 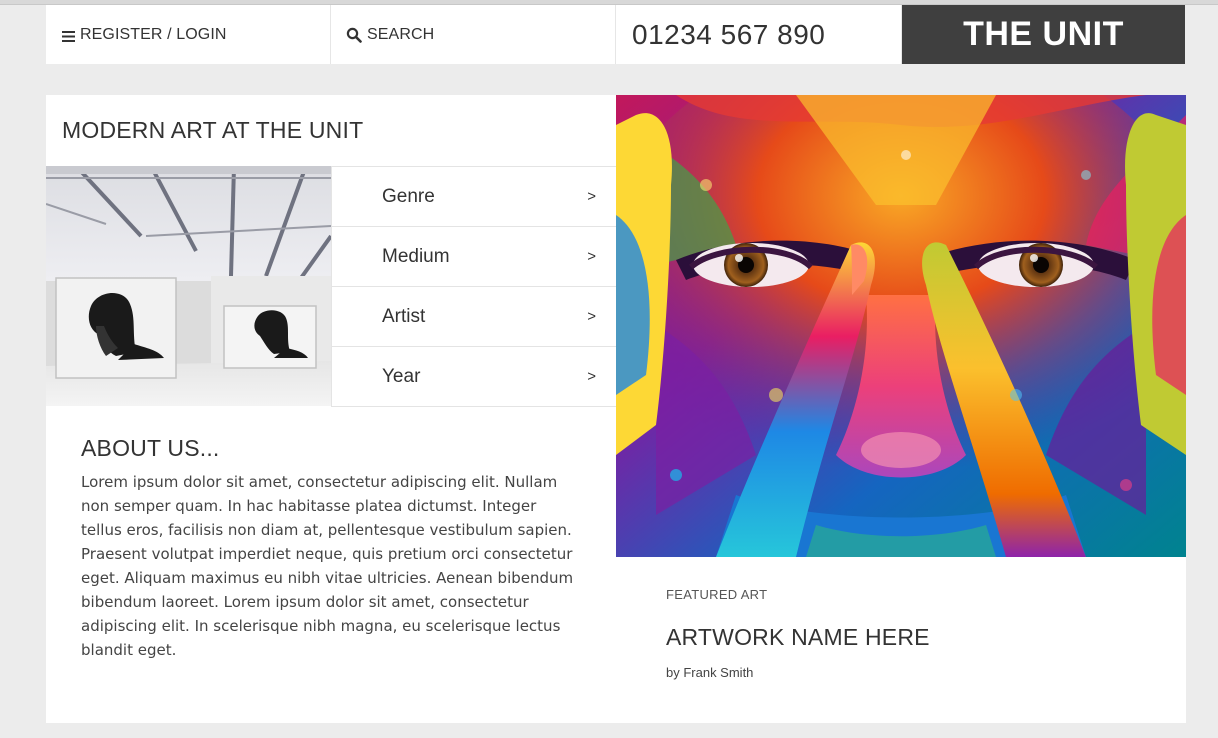 What do you see at coordinates (153, 34) in the screenshot?
I see `register-login-label: REGISTER / LOGIN` at bounding box center [153, 34].